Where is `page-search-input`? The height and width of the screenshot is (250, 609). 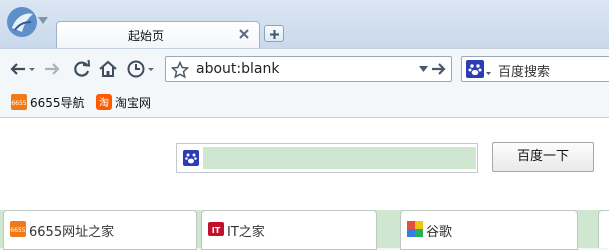
page-search-input is located at coordinates (339, 158).